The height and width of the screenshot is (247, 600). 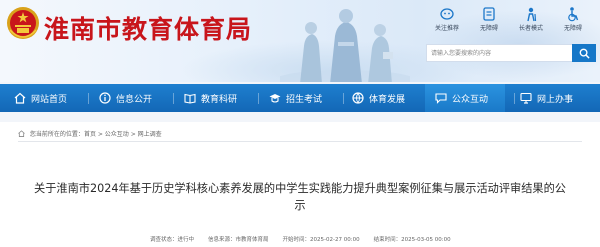 I want to click on tool-label: 关注推荐, so click(x=446, y=28).